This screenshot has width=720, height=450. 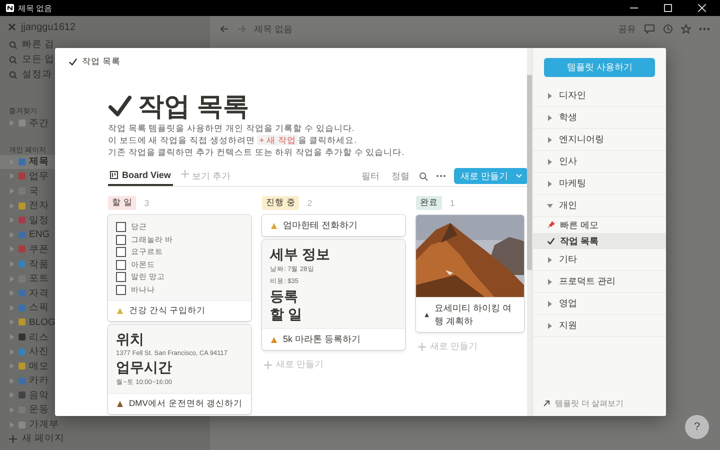 What do you see at coordinates (452, 203) in the screenshot?
I see `card-count: 1` at bounding box center [452, 203].